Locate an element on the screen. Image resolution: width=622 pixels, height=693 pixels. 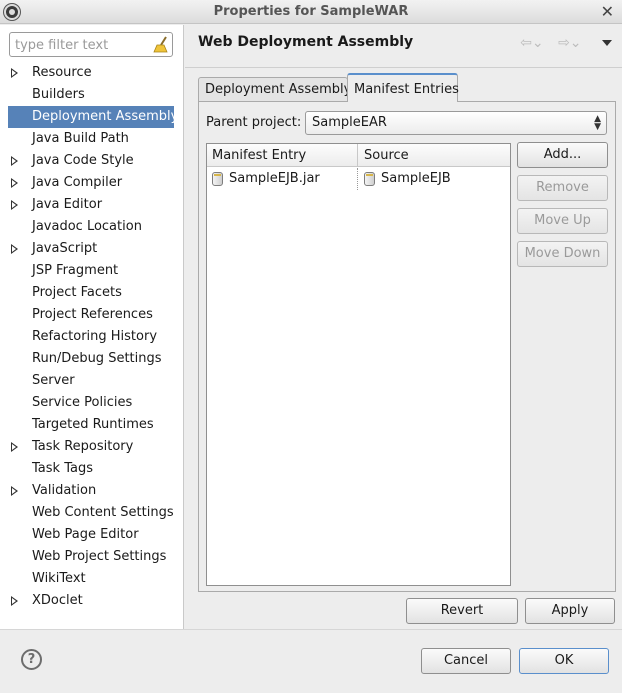
apply-button: Apply is located at coordinates (570, 611).